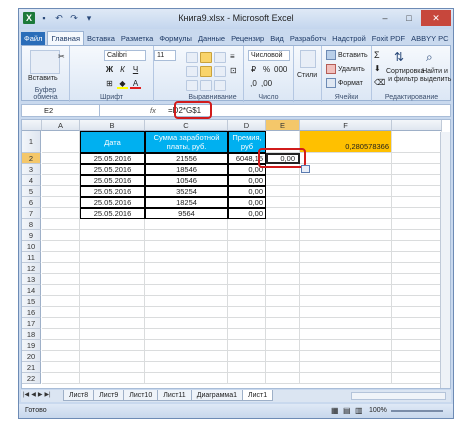 This screenshot has width=474, height=427. I want to click on row-header: 19, so click(31, 345).